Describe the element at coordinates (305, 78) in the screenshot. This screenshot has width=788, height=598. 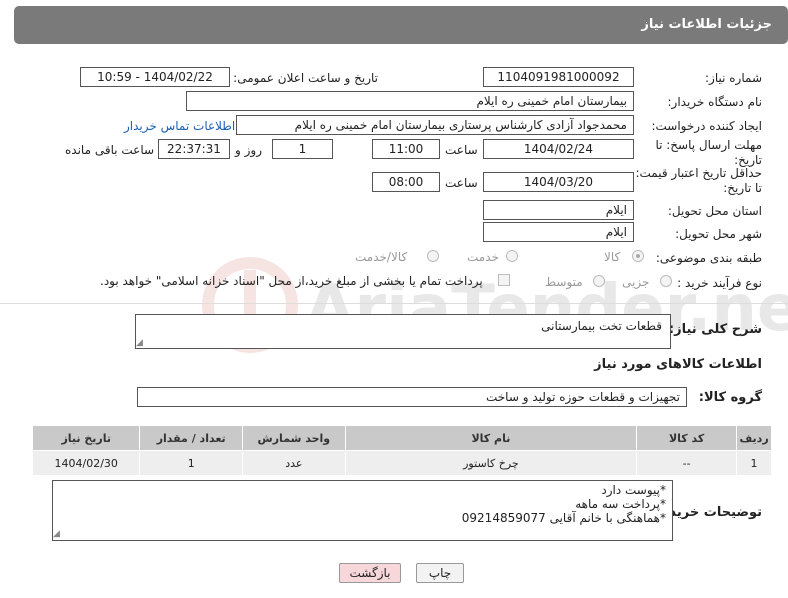
I see `announce-label: تاریخ و ساعت اعلان عمومی:` at that location.